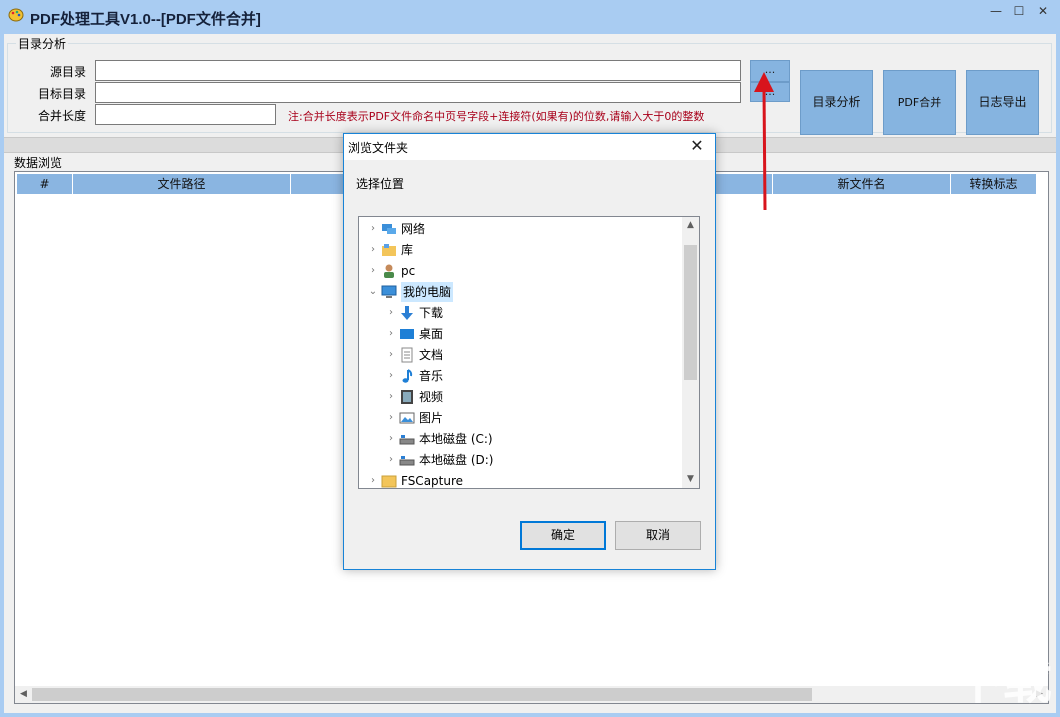  Describe the element at coordinates (67, 72) in the screenshot. I see `source-dir-label: 源目录` at that location.